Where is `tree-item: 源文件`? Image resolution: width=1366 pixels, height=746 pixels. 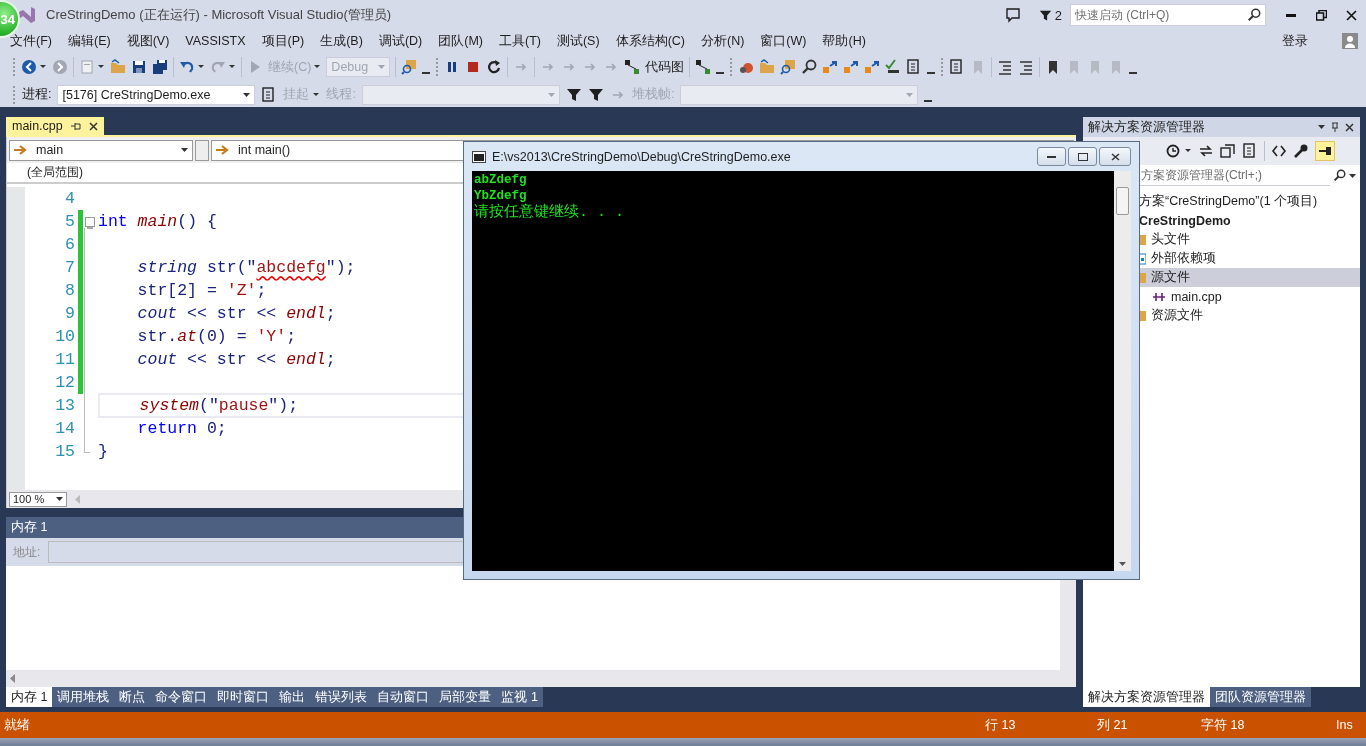
tree-item: 源文件 is located at coordinates (1249, 277).